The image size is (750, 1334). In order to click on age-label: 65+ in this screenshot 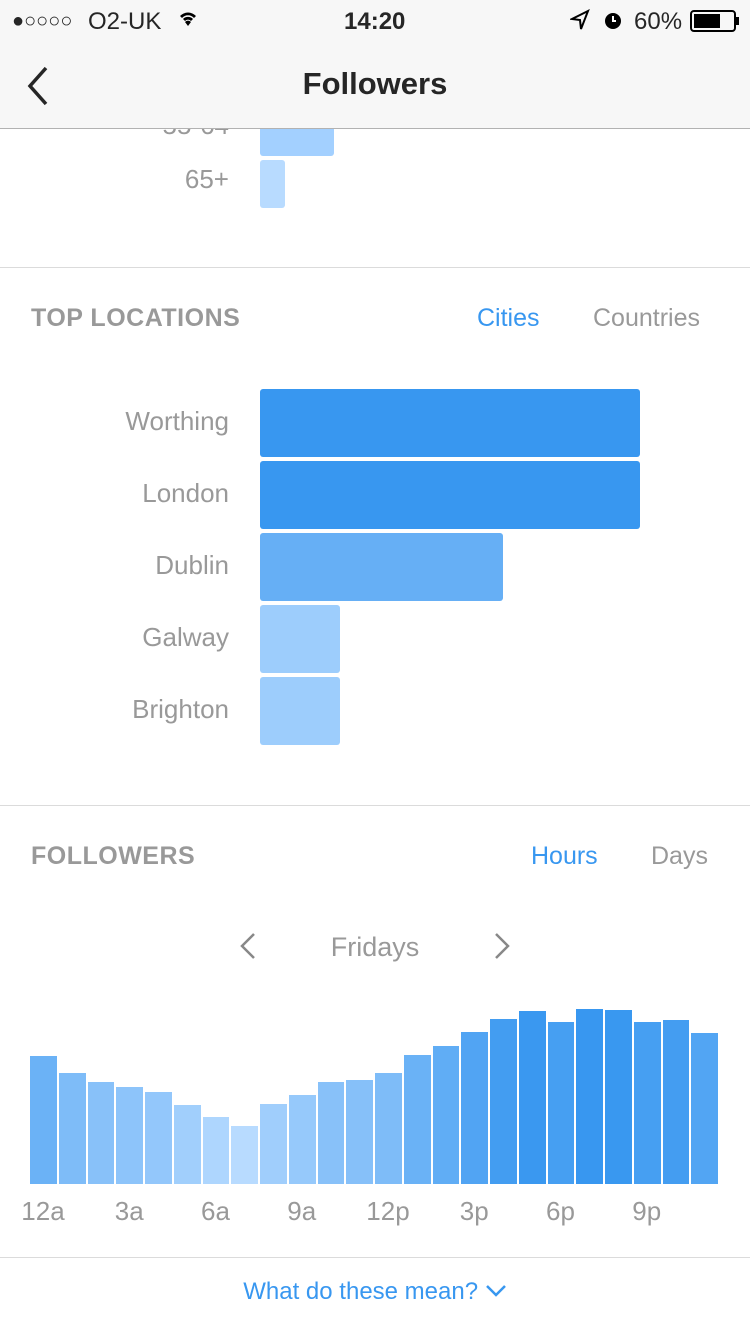, I will do `click(206, 179)`.